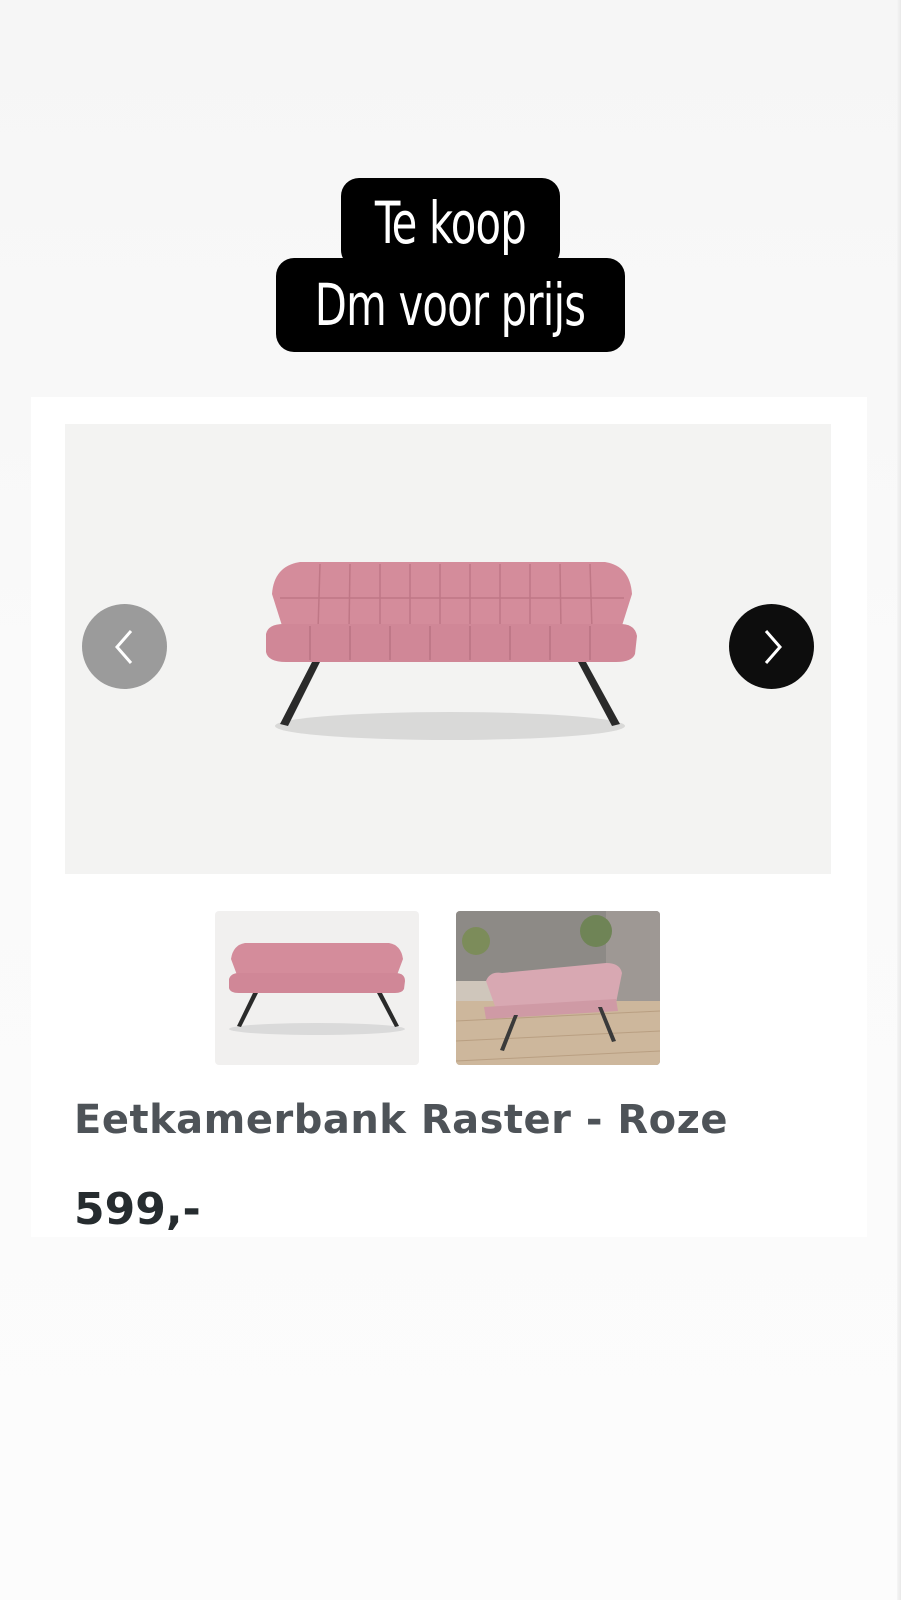  I want to click on bench-illustration, so click(451, 651).